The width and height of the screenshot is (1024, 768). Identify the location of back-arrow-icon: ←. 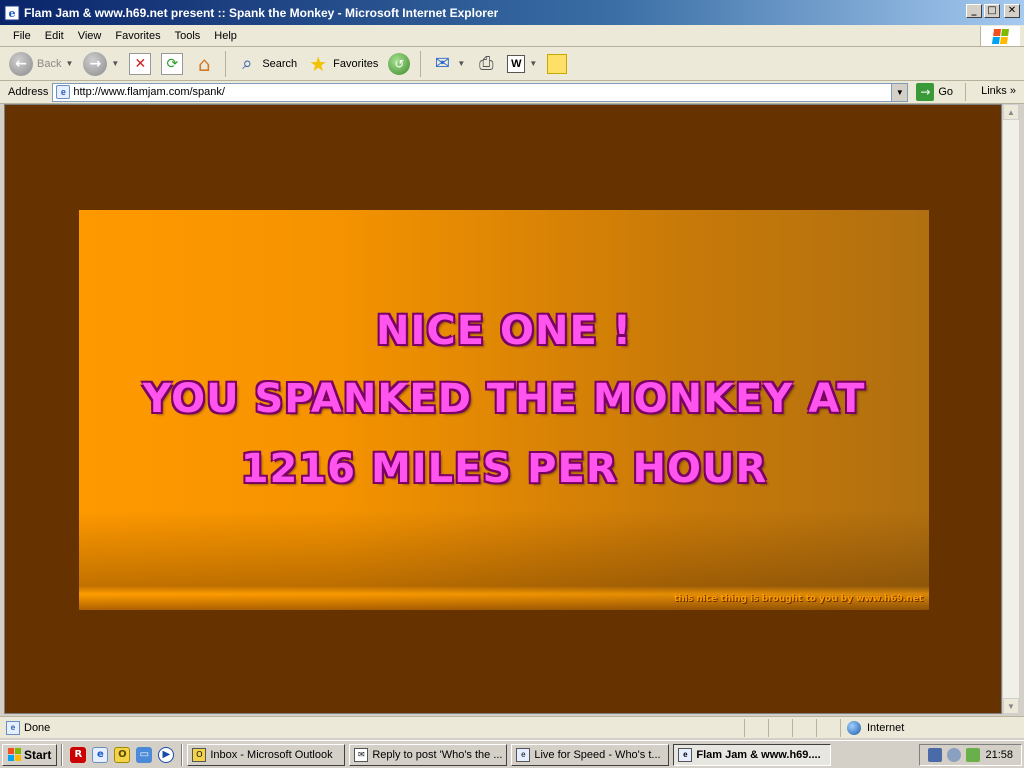
(21, 63).